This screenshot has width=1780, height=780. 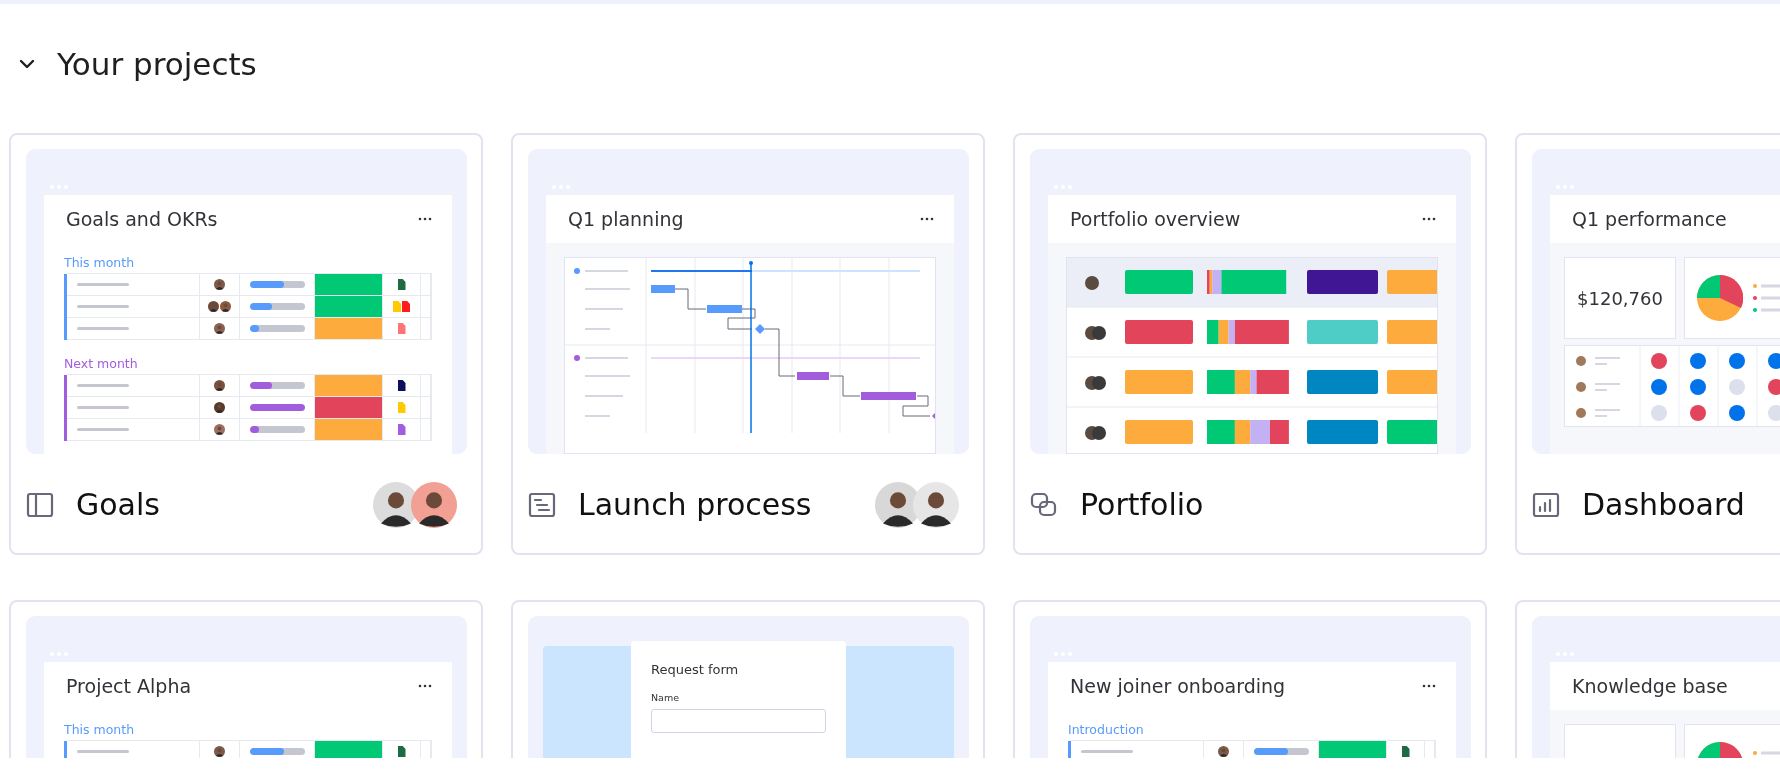 What do you see at coordinates (1720, 298) in the screenshot?
I see `pie-chart-drawing` at bounding box center [1720, 298].